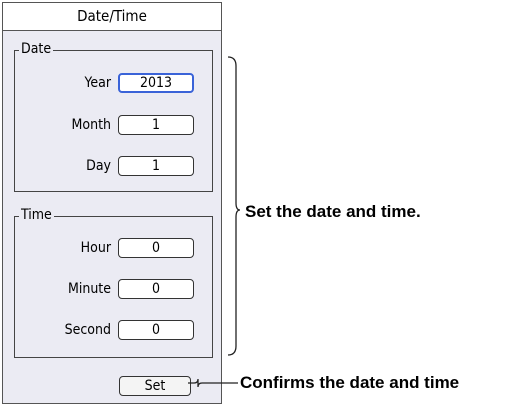 This screenshot has height=410, width=516. I want to click on bracket-icon, so click(234, 206).